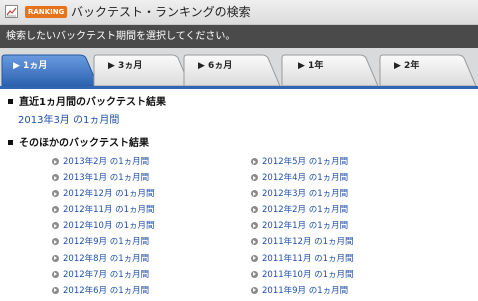 Image resolution: width=478 pixels, height=301 pixels. Describe the element at coordinates (305, 210) in the screenshot. I see `period-link-text: 2012年2月 の1ヵ月間` at that location.